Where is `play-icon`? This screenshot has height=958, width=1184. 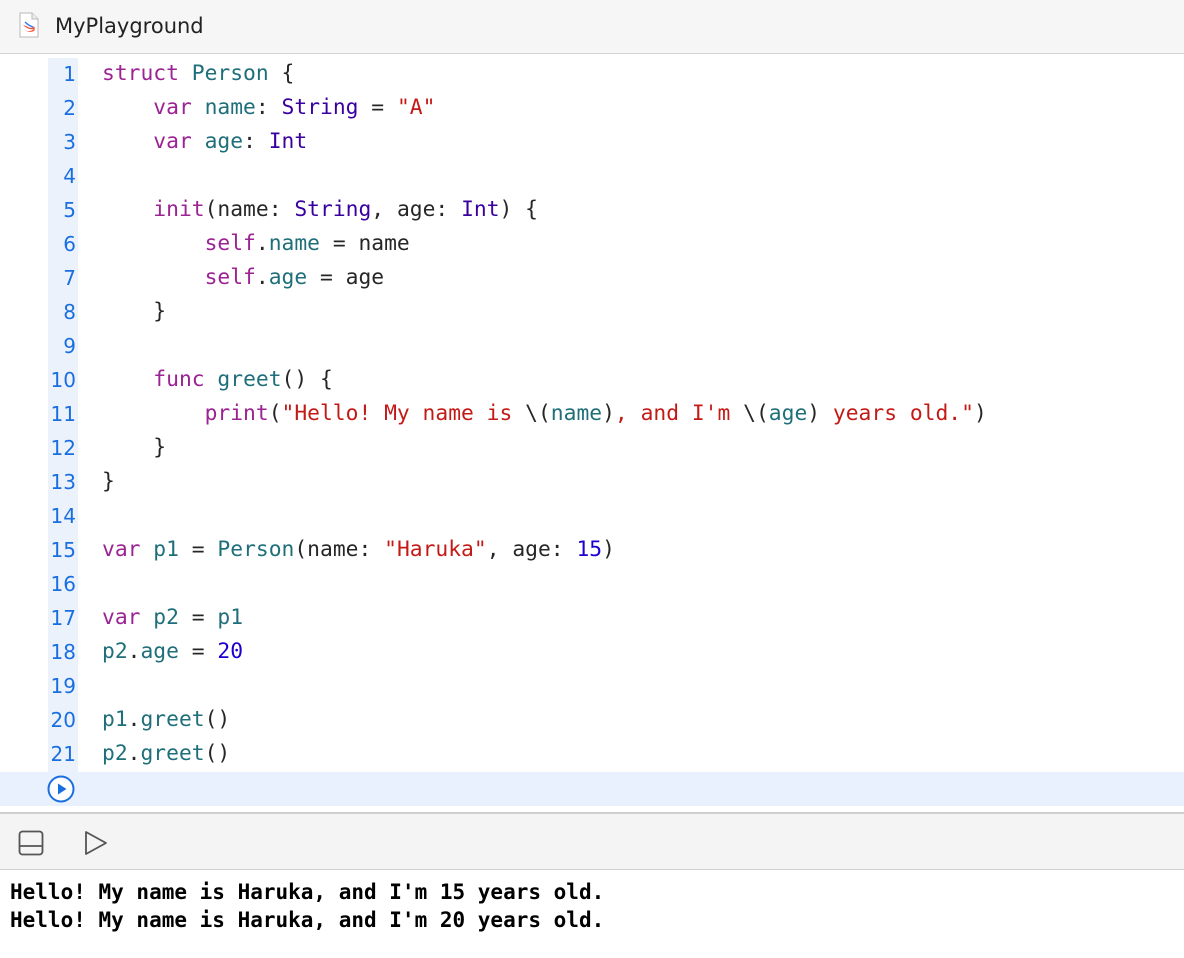 play-icon is located at coordinates (96, 843).